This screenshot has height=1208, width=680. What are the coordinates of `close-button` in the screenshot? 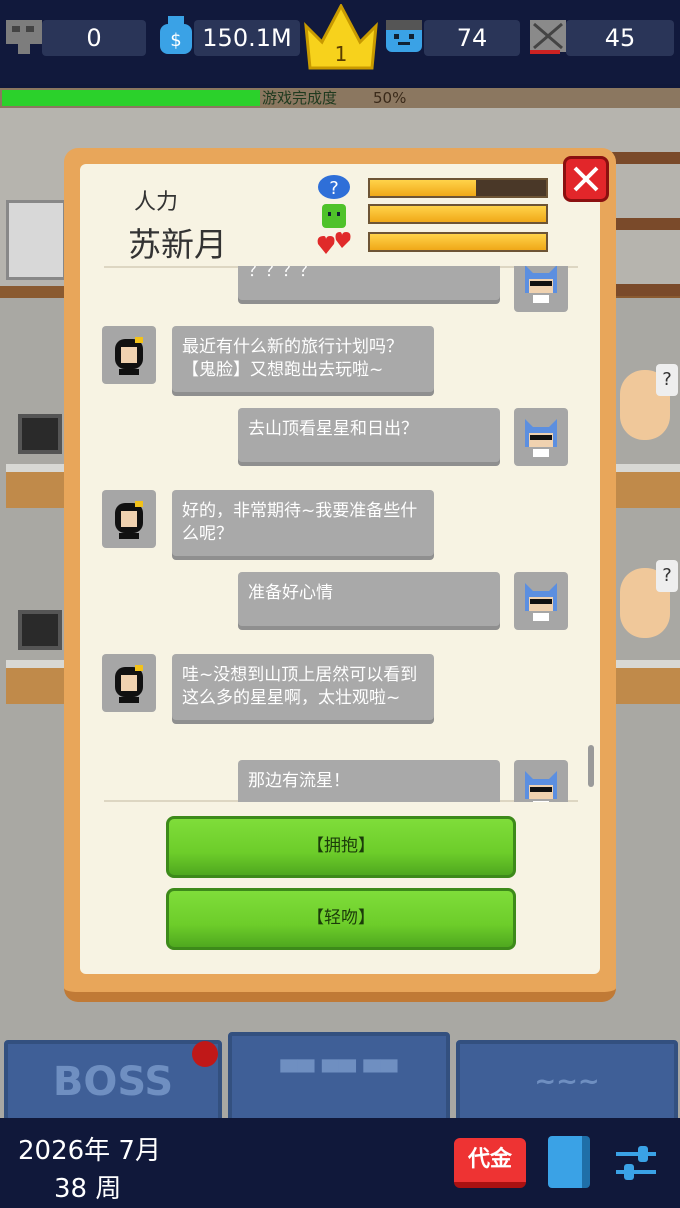 It's located at (586, 179).